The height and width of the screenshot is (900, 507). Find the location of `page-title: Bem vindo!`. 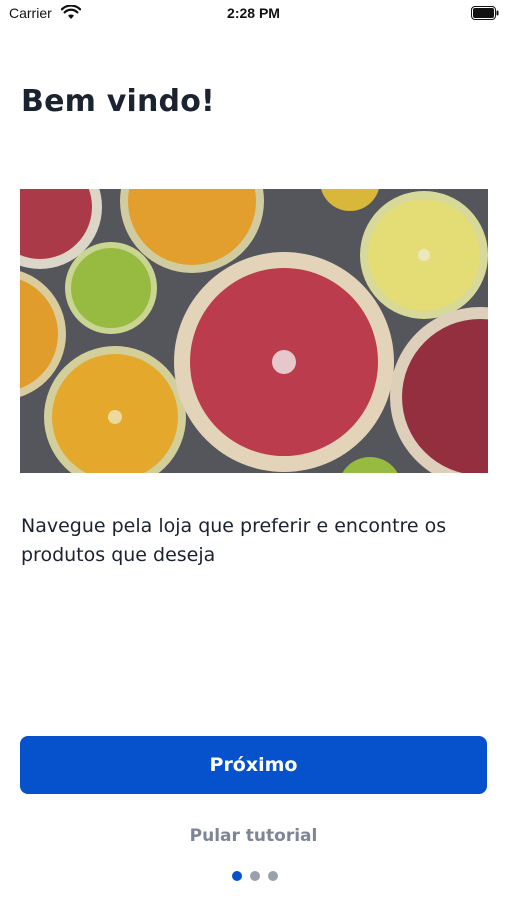

page-title: Bem vindo! is located at coordinates (118, 101).